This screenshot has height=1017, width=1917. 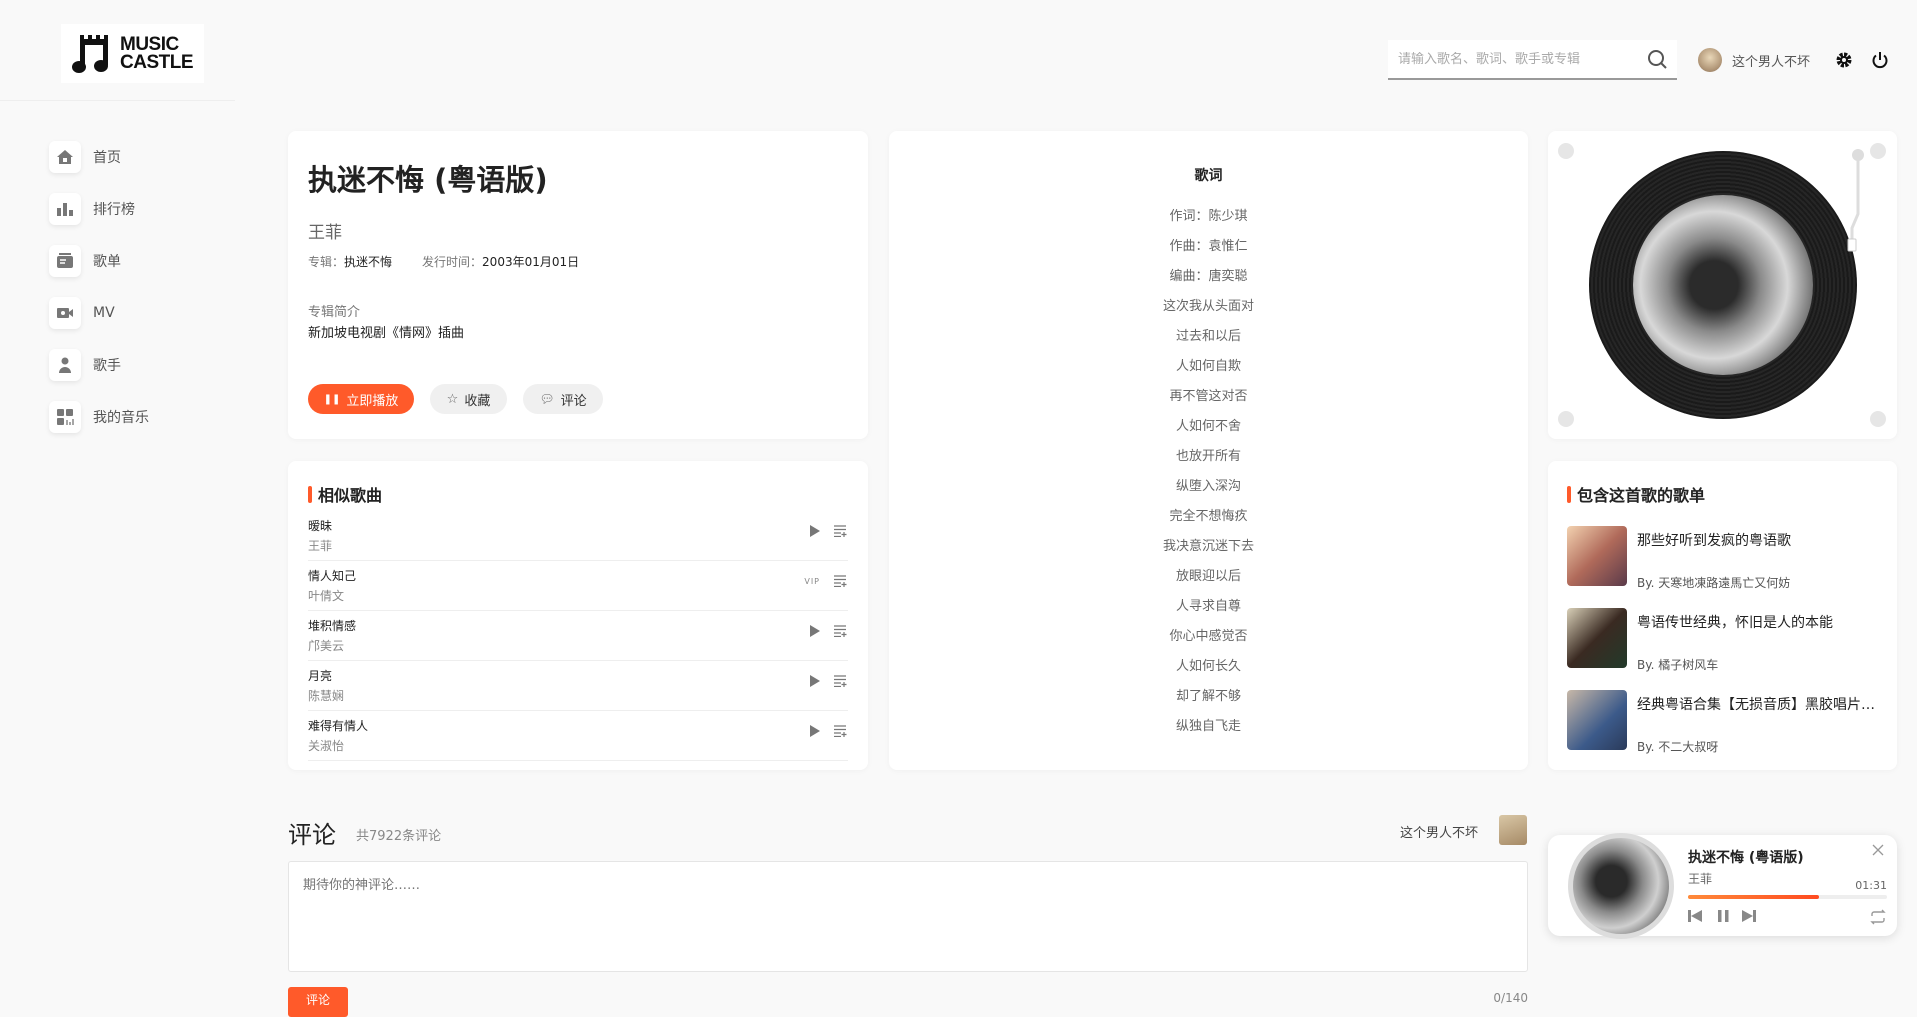 What do you see at coordinates (908, 916) in the screenshot?
I see `comment-textarea` at bounding box center [908, 916].